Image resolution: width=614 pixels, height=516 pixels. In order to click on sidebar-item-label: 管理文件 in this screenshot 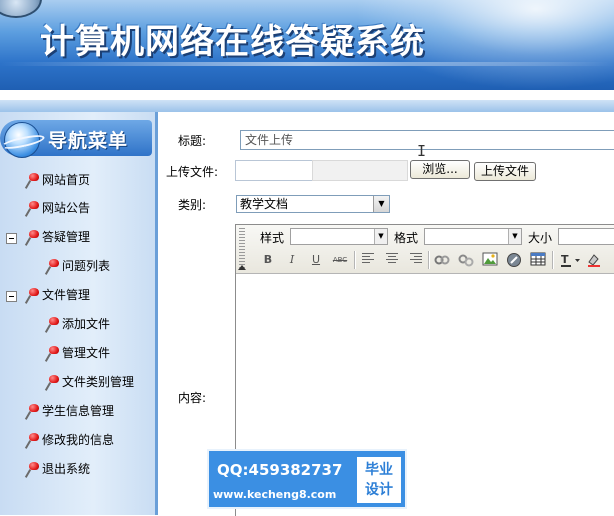, I will do `click(86, 353)`.